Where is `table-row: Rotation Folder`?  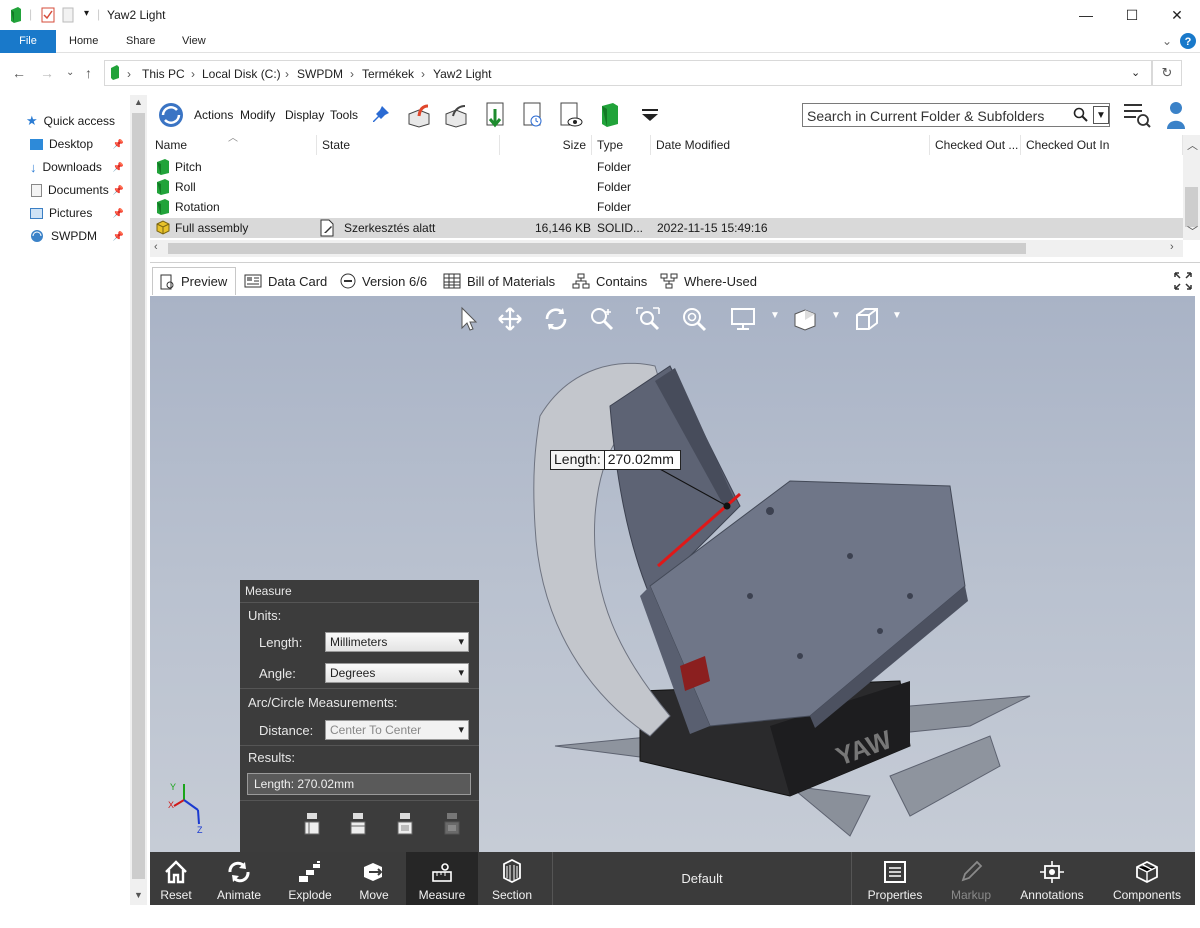
table-row: Rotation Folder is located at coordinates (666, 207).